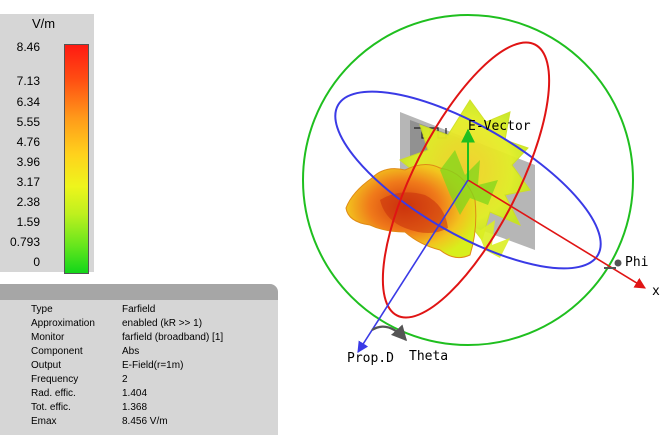 This screenshot has height=435, width=667. Describe the element at coordinates (656, 291) in the screenshot. I see `x-axis-label: x` at that location.